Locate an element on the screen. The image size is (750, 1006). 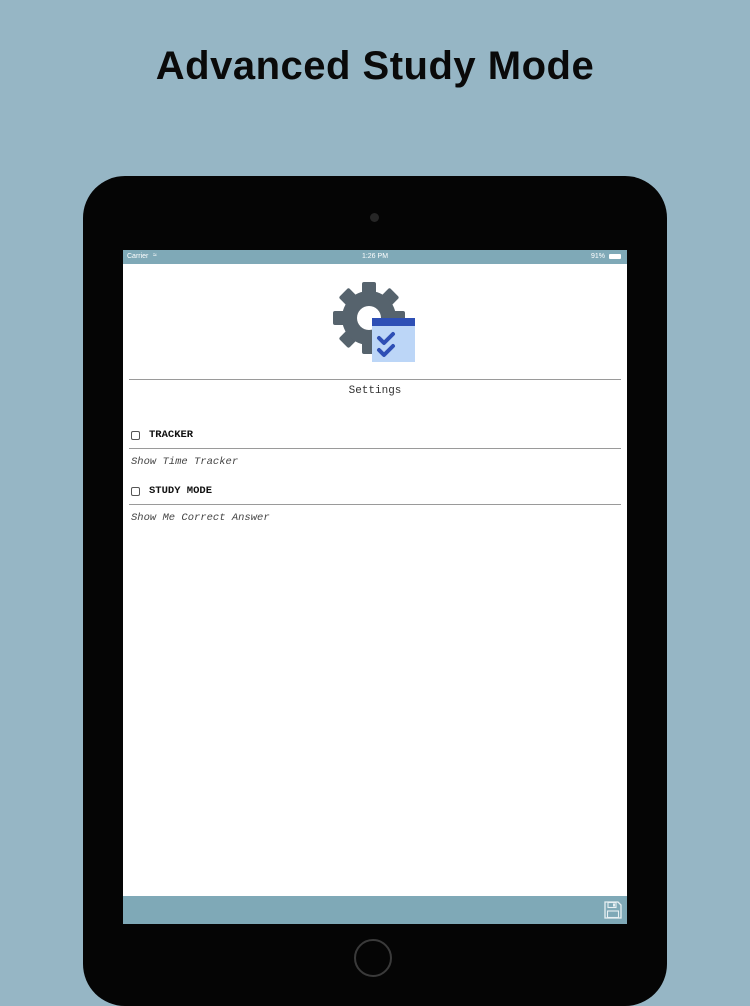
settings-title: Settings is located at coordinates (375, 391).